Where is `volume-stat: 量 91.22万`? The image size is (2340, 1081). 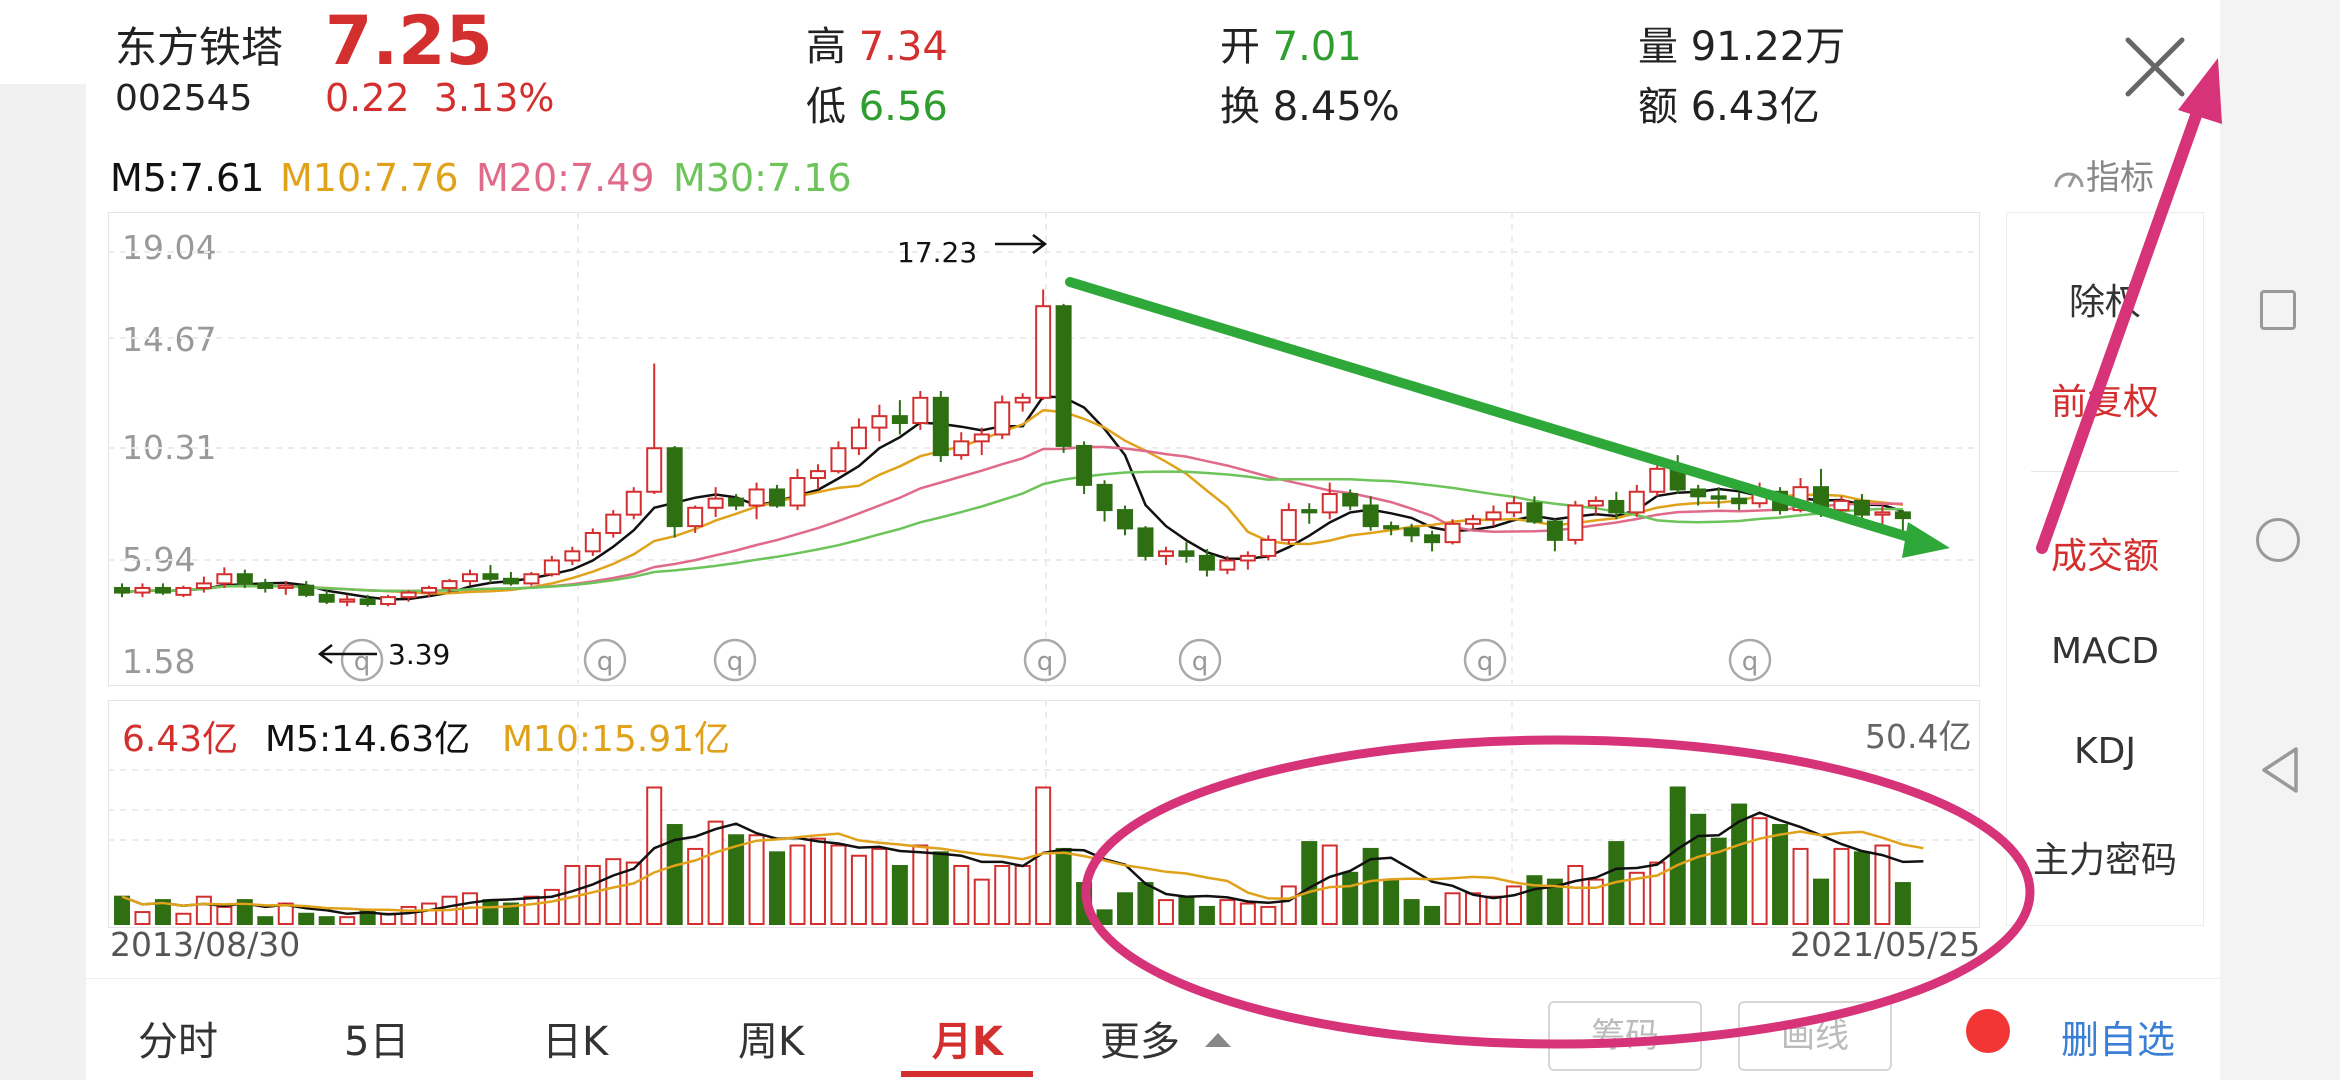 volume-stat: 量 91.22万 is located at coordinates (1741, 43).